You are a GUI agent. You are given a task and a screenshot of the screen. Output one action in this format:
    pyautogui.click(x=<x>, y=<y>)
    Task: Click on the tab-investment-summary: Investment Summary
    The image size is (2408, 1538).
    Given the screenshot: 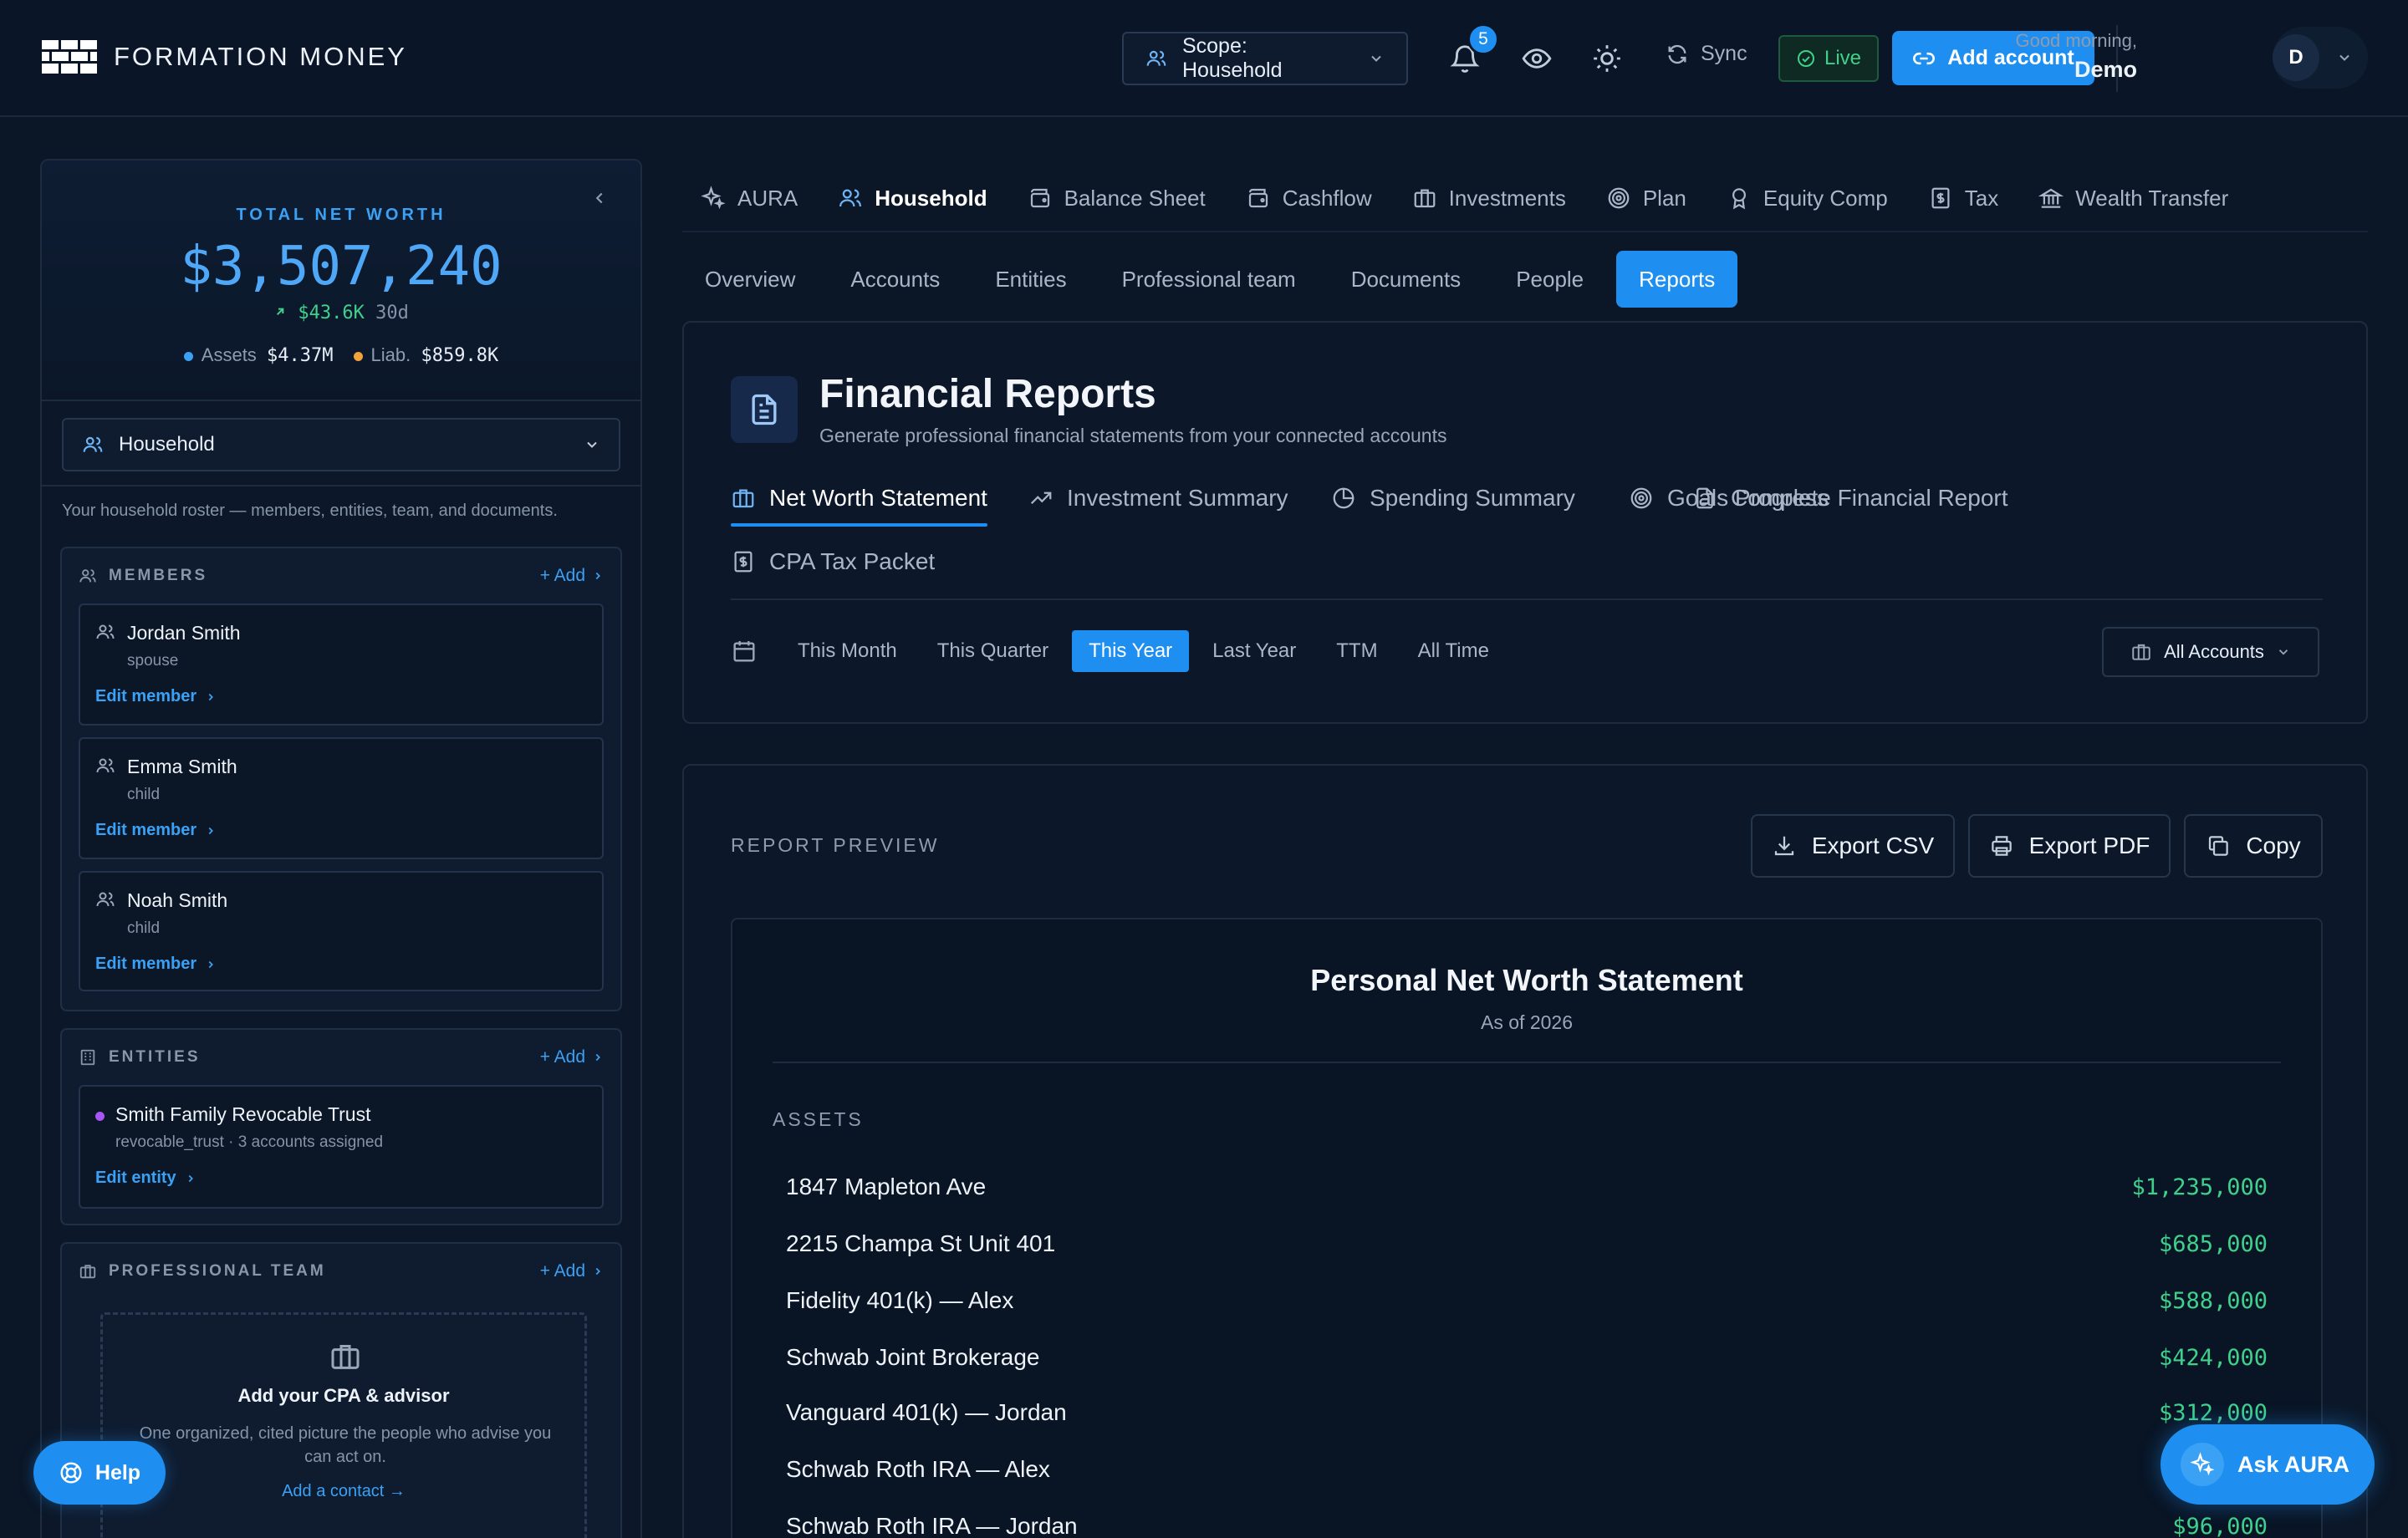 What is the action you would take?
    pyautogui.click(x=1158, y=498)
    